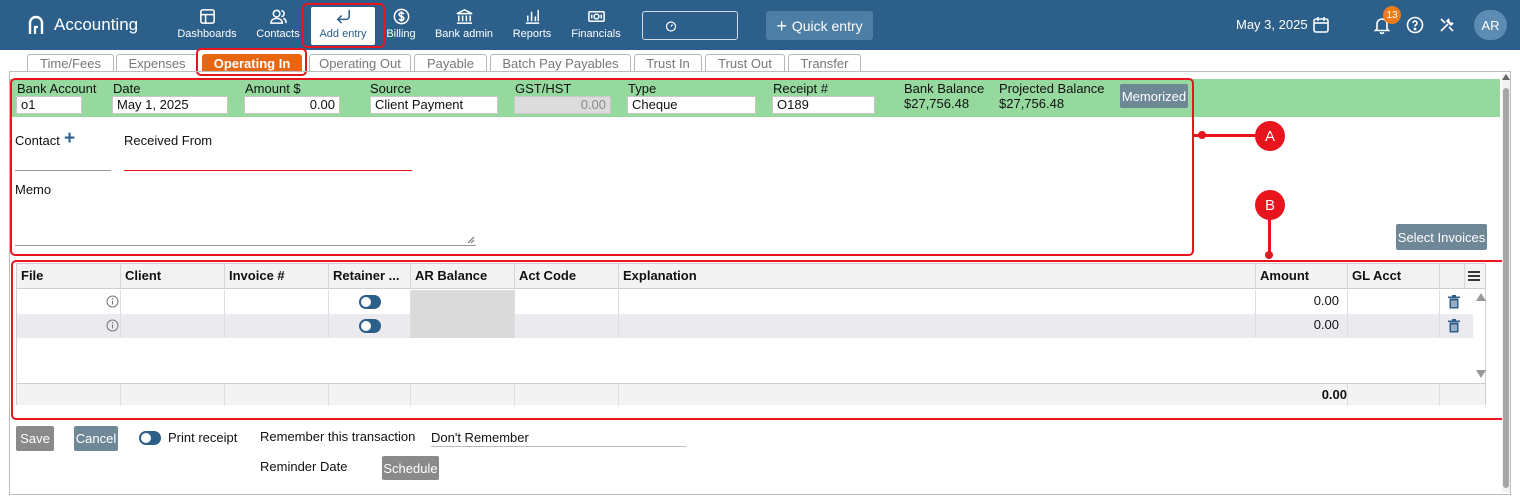  Describe the element at coordinates (83, 25) in the screenshot. I see `app-brand: Accounting` at that location.